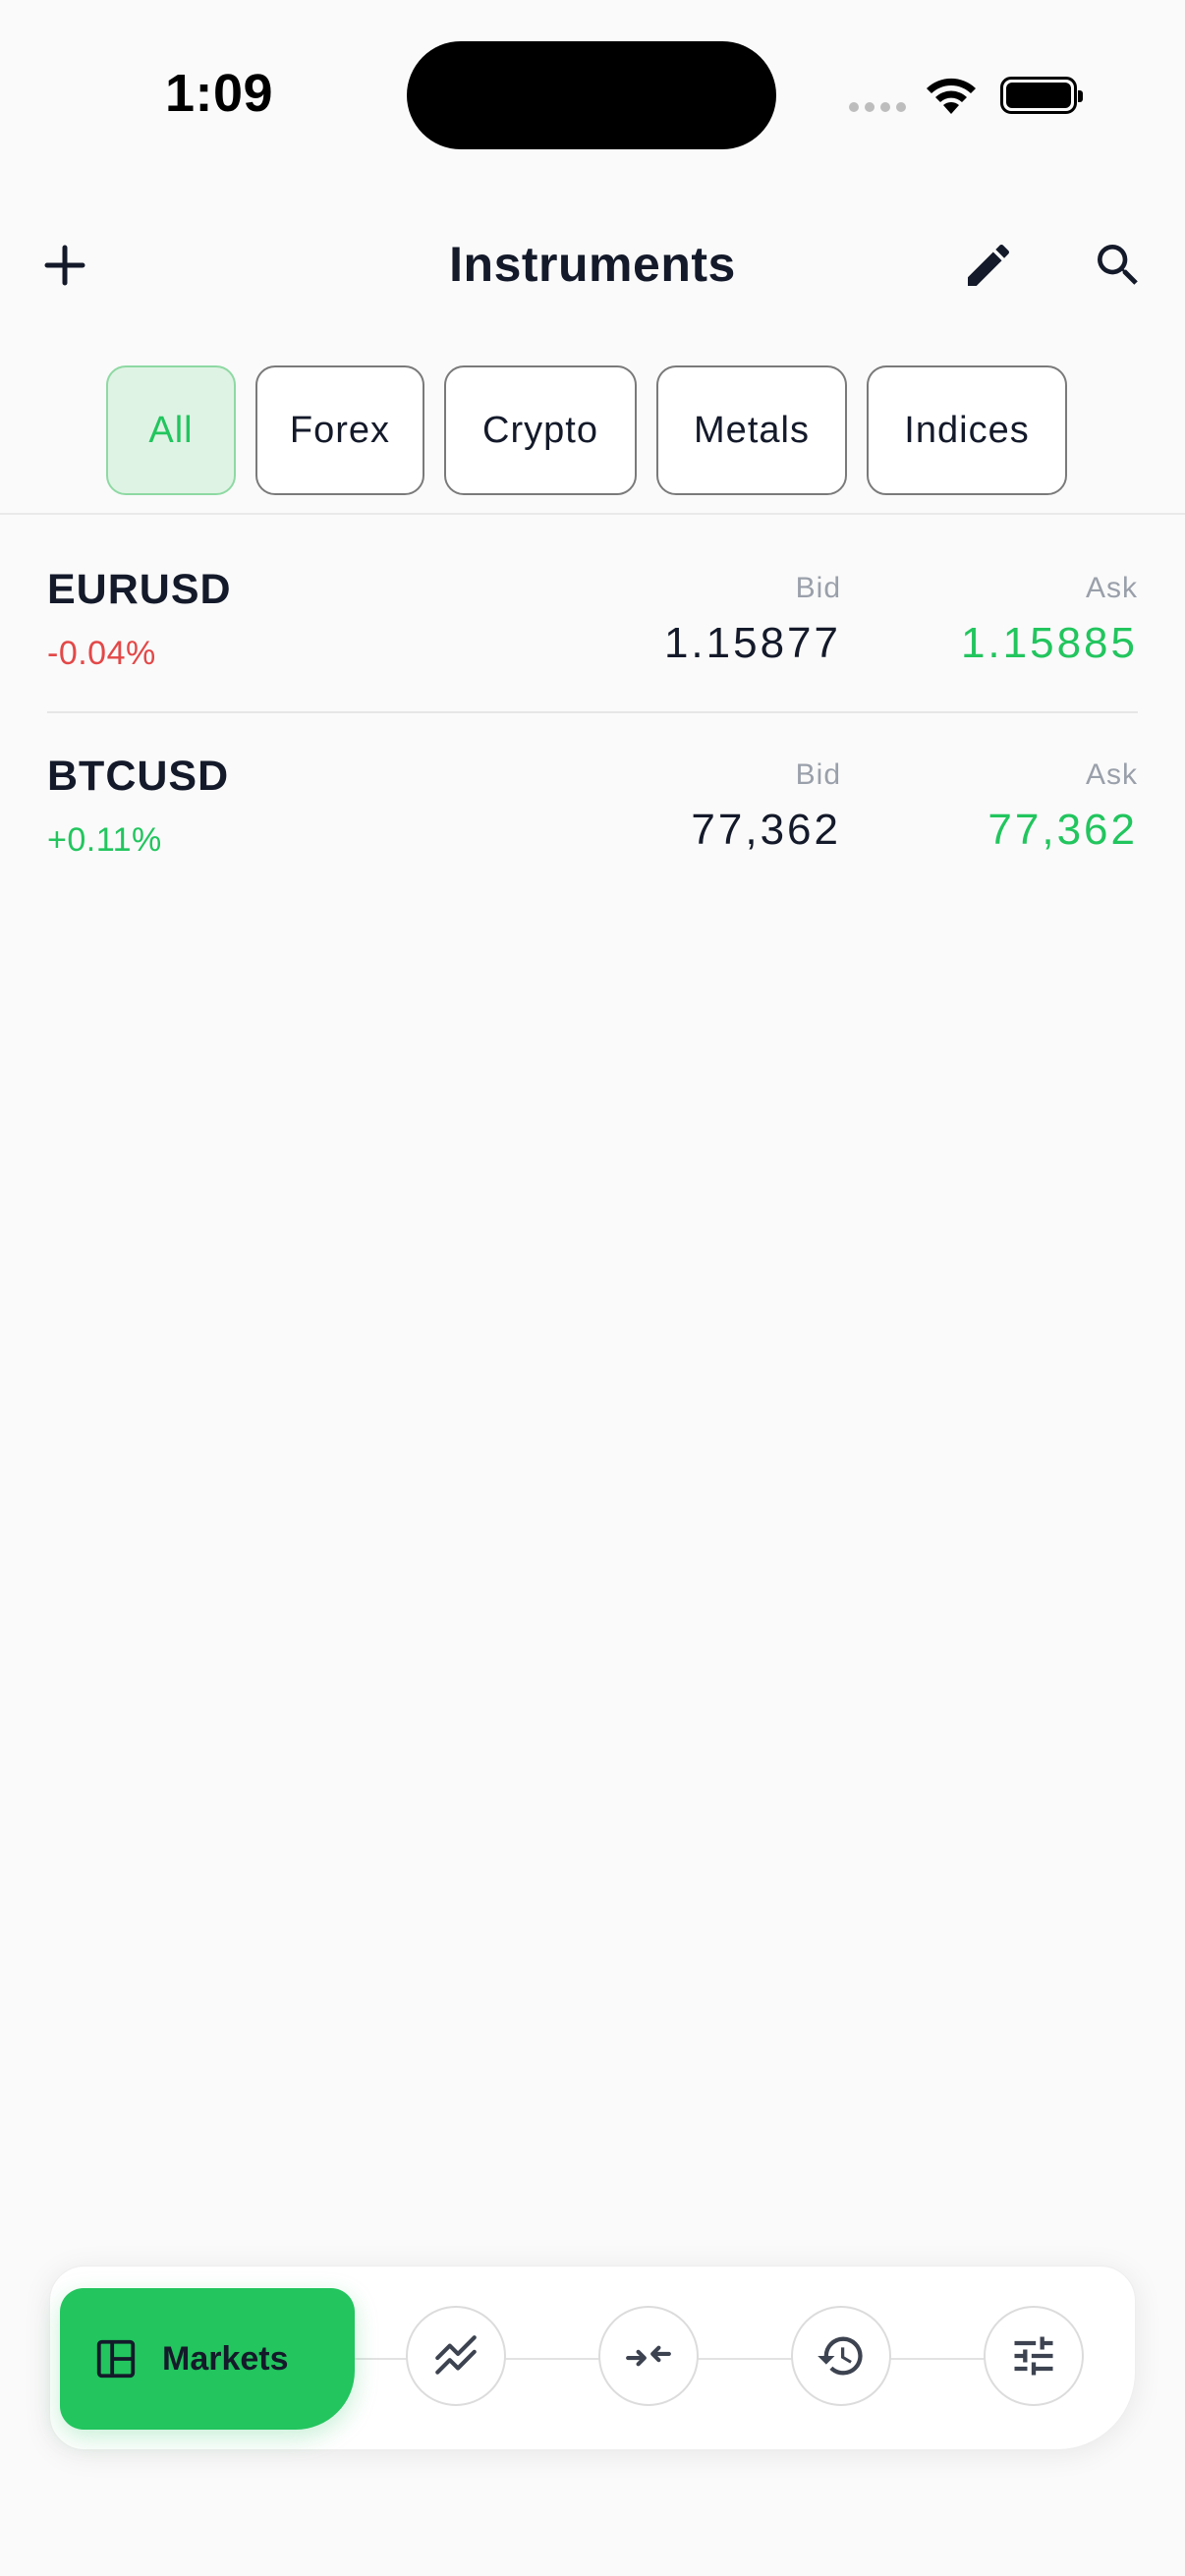 The width and height of the screenshot is (1185, 2576). I want to click on nav-tab-settings, so click(1034, 2356).